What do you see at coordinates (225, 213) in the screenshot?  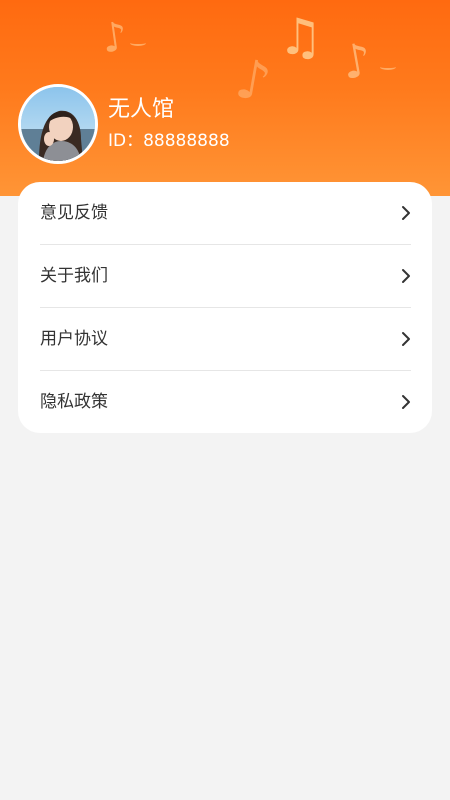 I see `menu-item-feedback: 意见反馈` at bounding box center [225, 213].